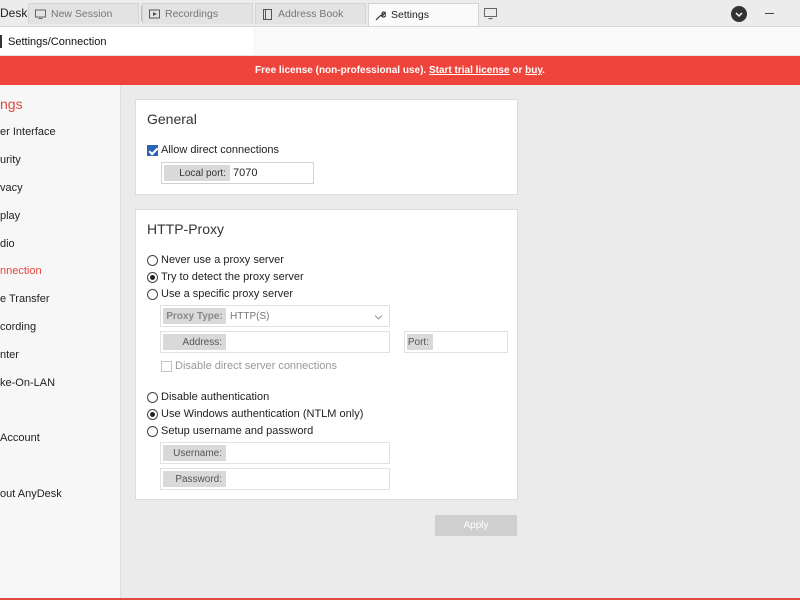 The width and height of the screenshot is (800, 600). I want to click on disable-direct-server-checkbox, so click(166, 366).